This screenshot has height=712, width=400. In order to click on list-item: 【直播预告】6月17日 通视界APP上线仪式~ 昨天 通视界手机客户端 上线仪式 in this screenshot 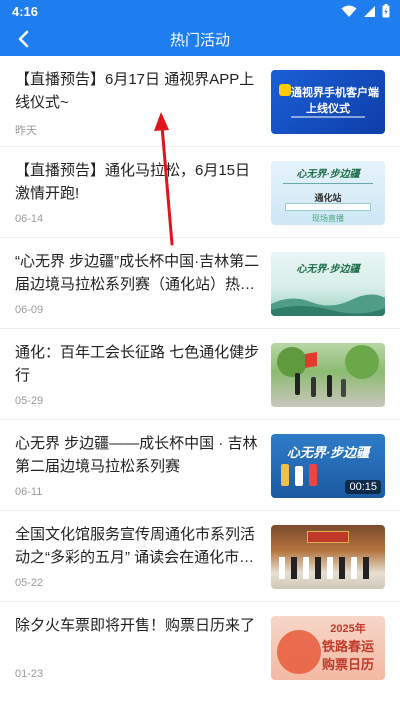, I will do `click(200, 101)`.